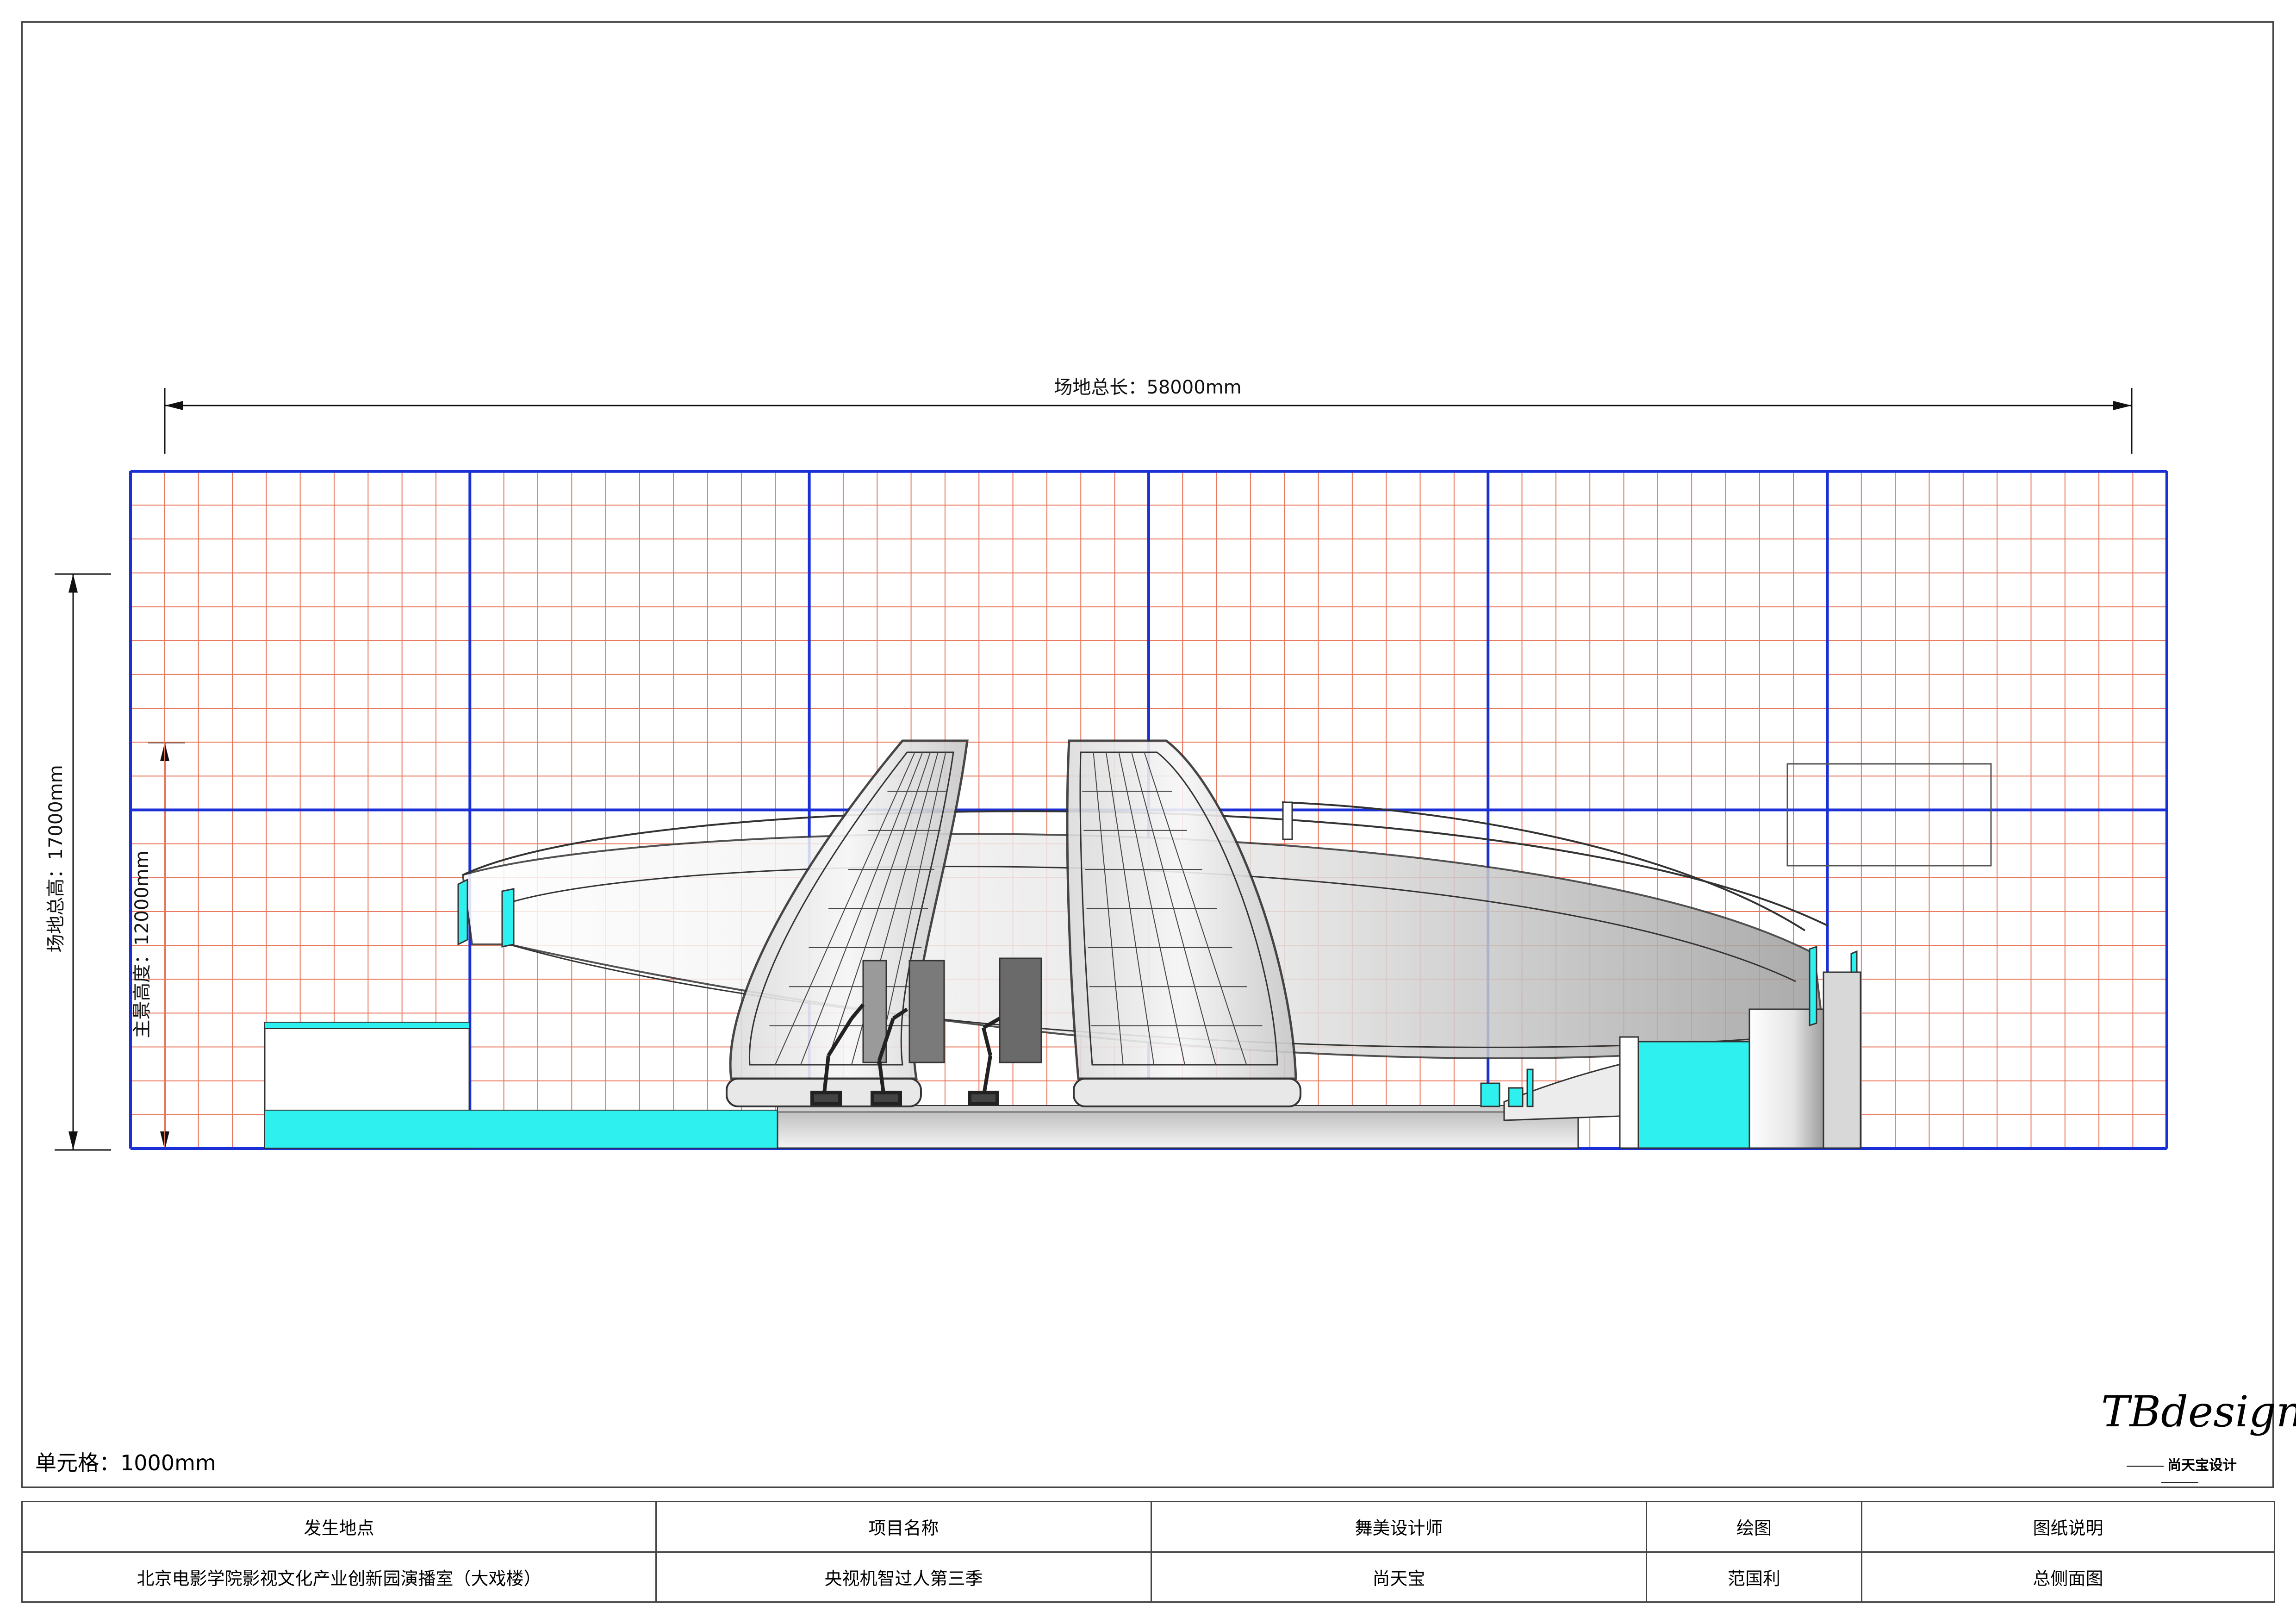 This screenshot has width=2296, height=1624. Describe the element at coordinates (1754, 1527) in the screenshot. I see `header-drafter: 绘图` at that location.